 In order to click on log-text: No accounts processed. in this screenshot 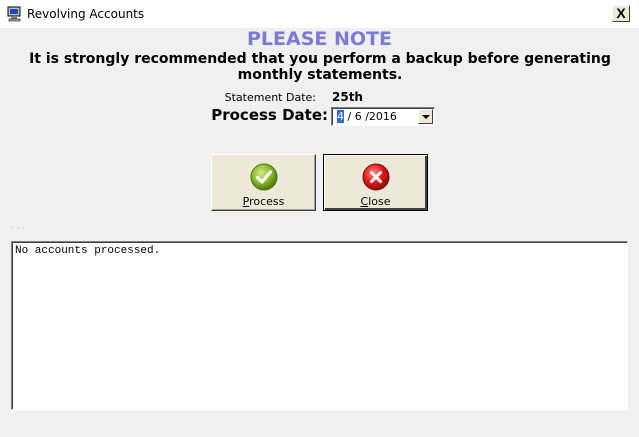, I will do `click(88, 251)`.